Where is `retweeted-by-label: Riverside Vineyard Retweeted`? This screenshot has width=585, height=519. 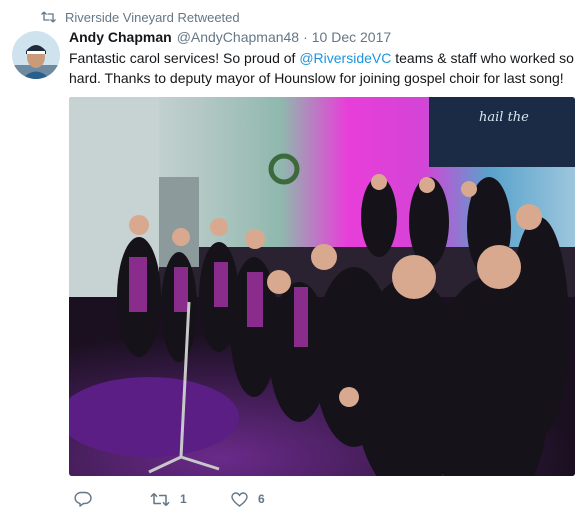 retweeted-by-label: Riverside Vineyard Retweeted is located at coordinates (152, 17).